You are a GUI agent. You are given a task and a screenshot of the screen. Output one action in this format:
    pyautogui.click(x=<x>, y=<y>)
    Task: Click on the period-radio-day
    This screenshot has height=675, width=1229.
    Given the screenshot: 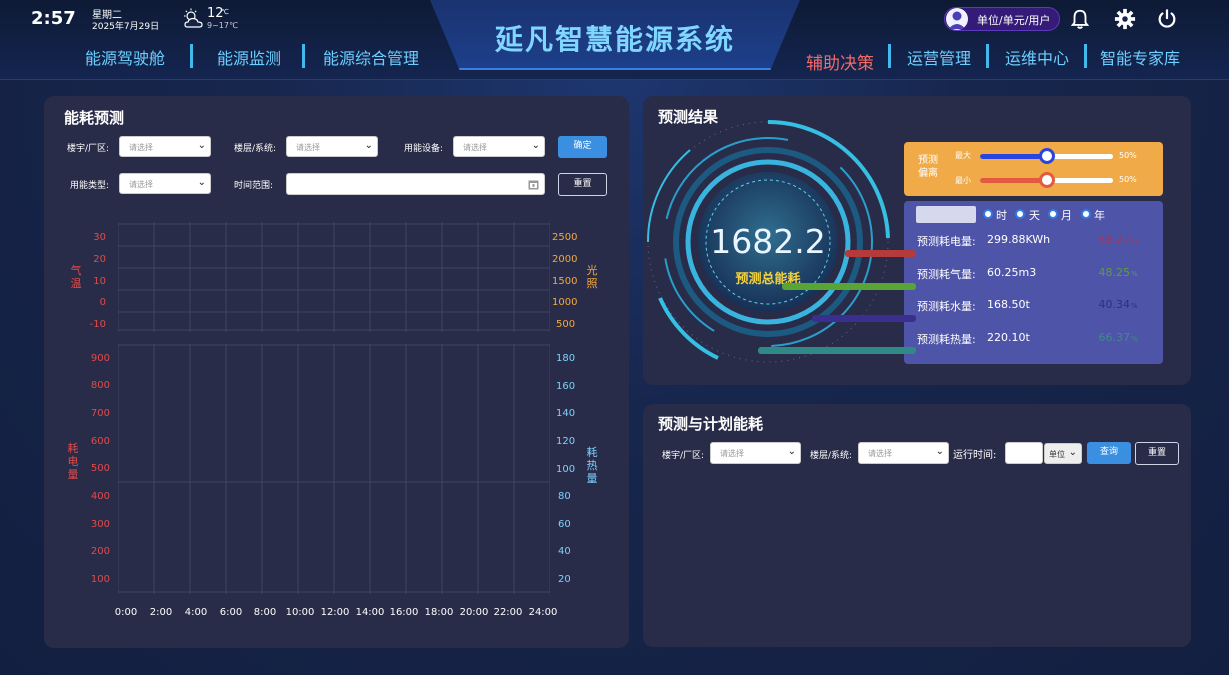 What is the action you would take?
    pyautogui.click(x=1020, y=214)
    